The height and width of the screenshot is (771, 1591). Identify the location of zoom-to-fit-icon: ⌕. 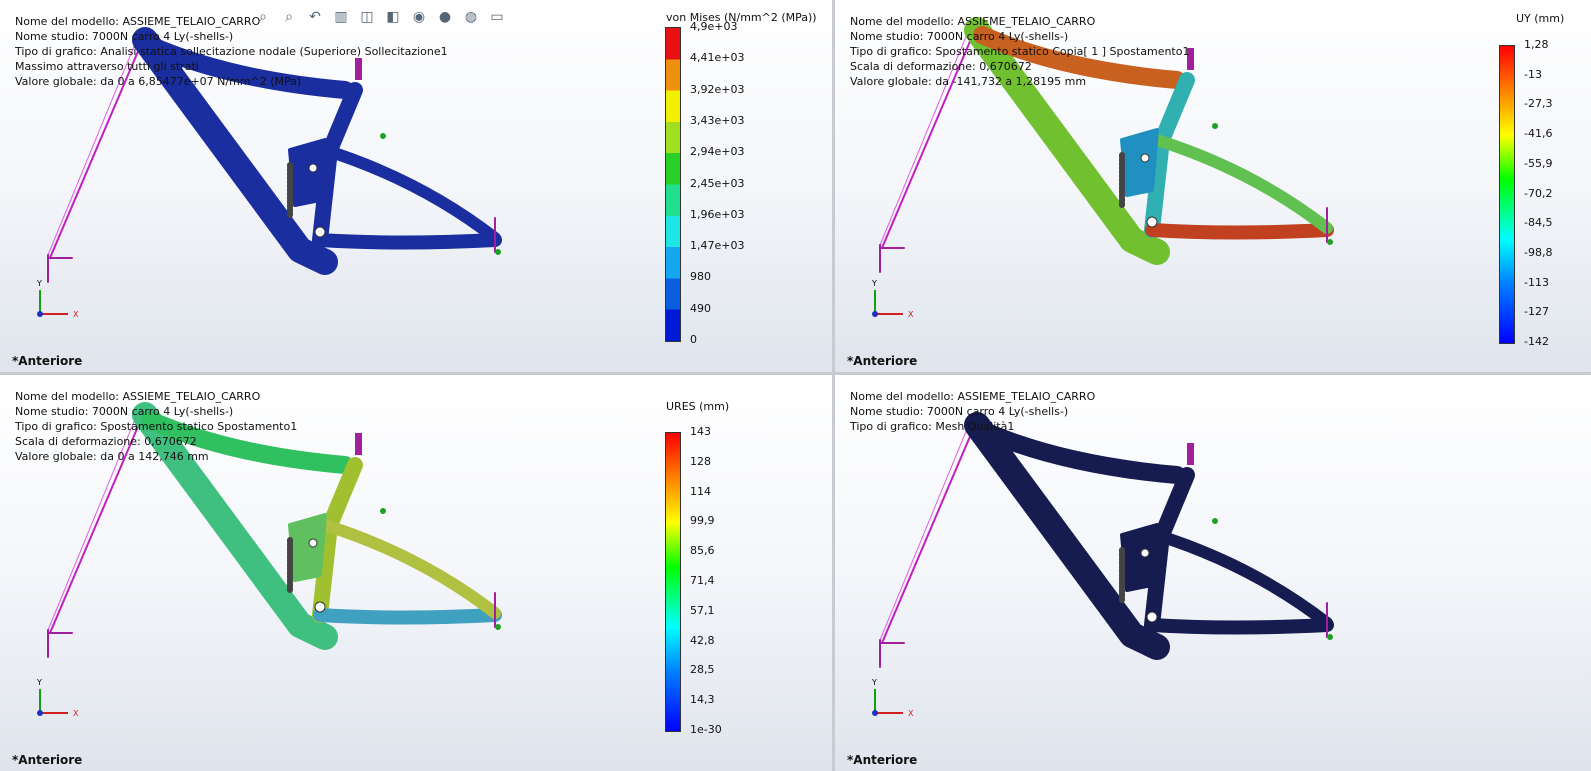
(263, 17).